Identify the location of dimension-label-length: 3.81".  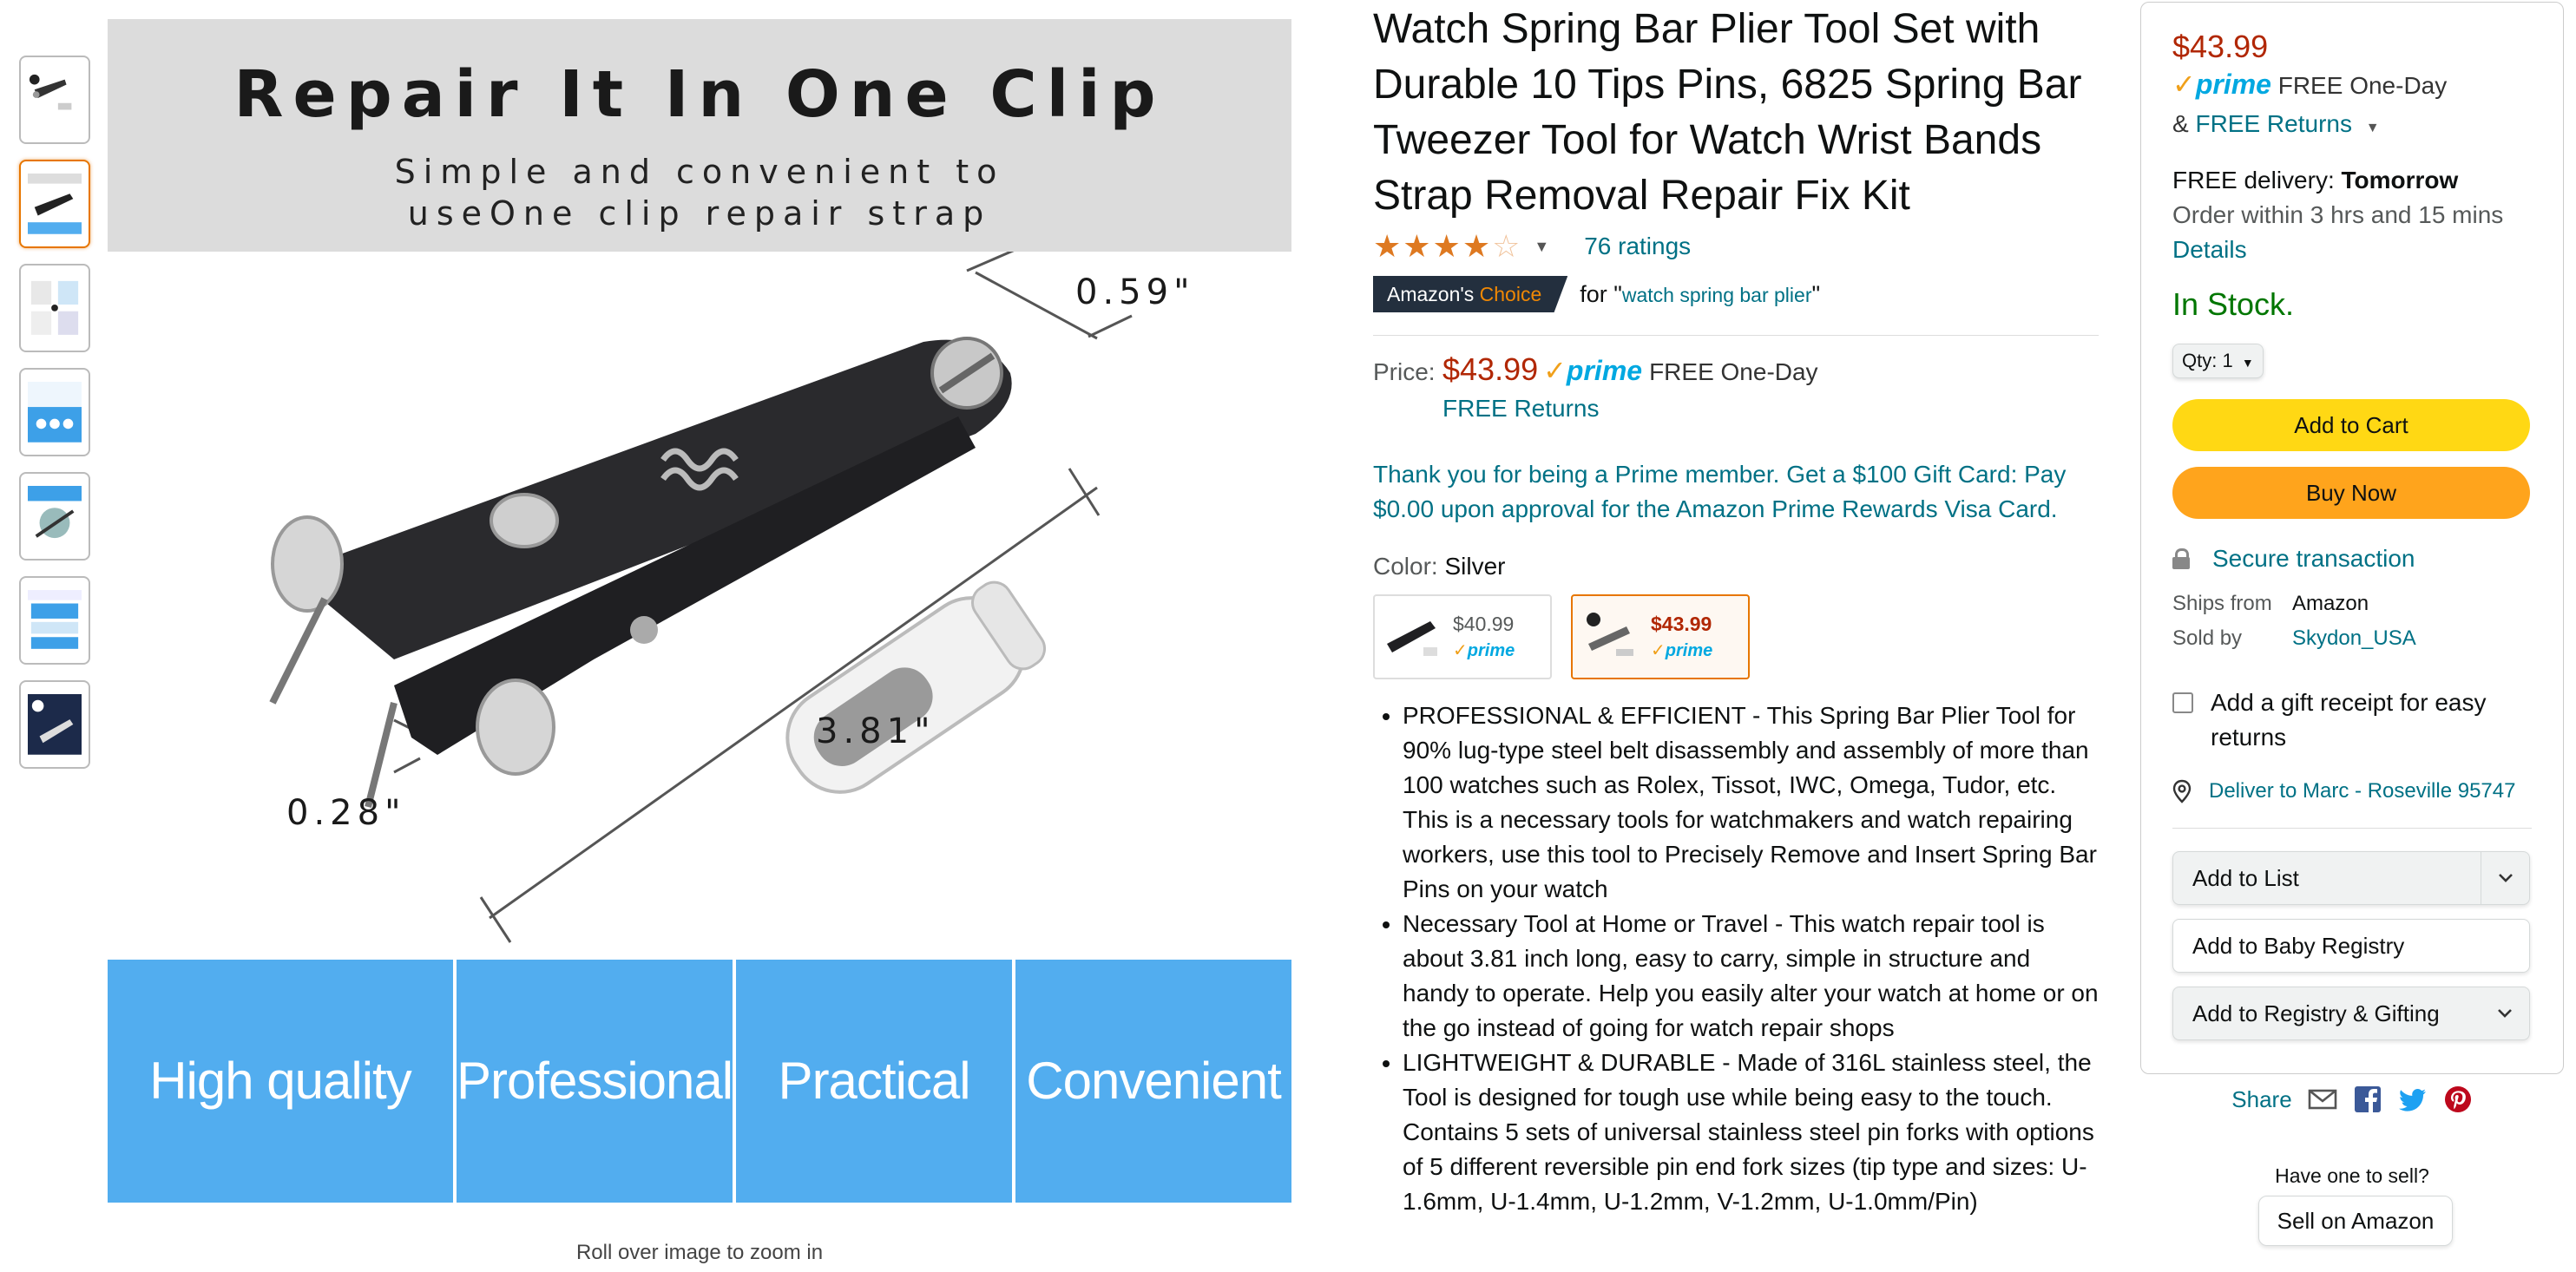
(875, 731).